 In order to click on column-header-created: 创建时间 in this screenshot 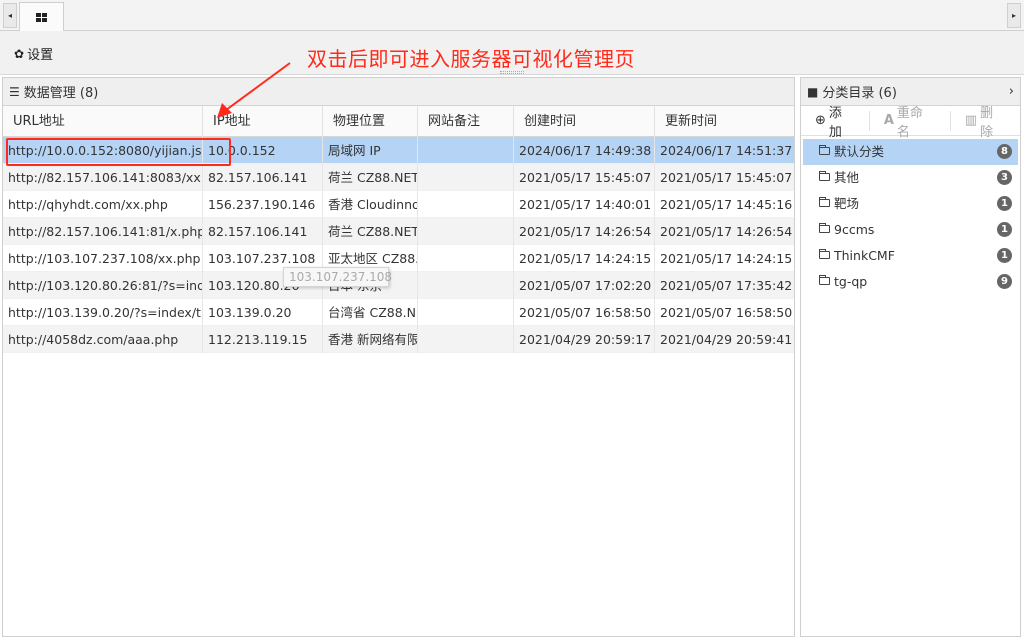, I will do `click(584, 121)`.